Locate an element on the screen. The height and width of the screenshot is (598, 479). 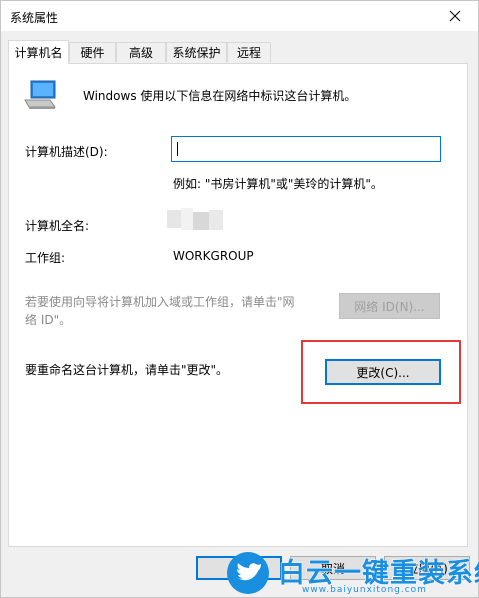
full-name-label: 计算机全名: is located at coordinates (57, 226).